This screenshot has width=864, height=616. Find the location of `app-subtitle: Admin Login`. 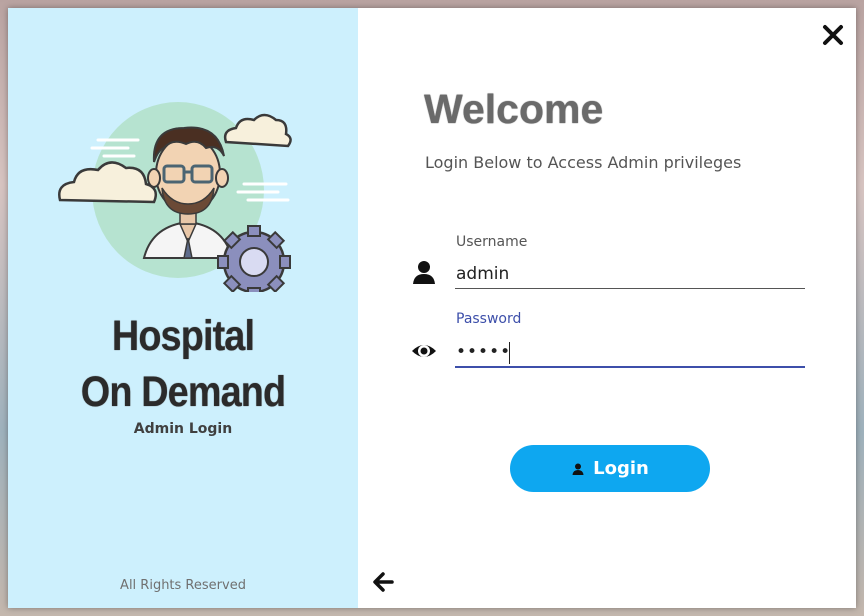

app-subtitle: Admin Login is located at coordinates (183, 429).